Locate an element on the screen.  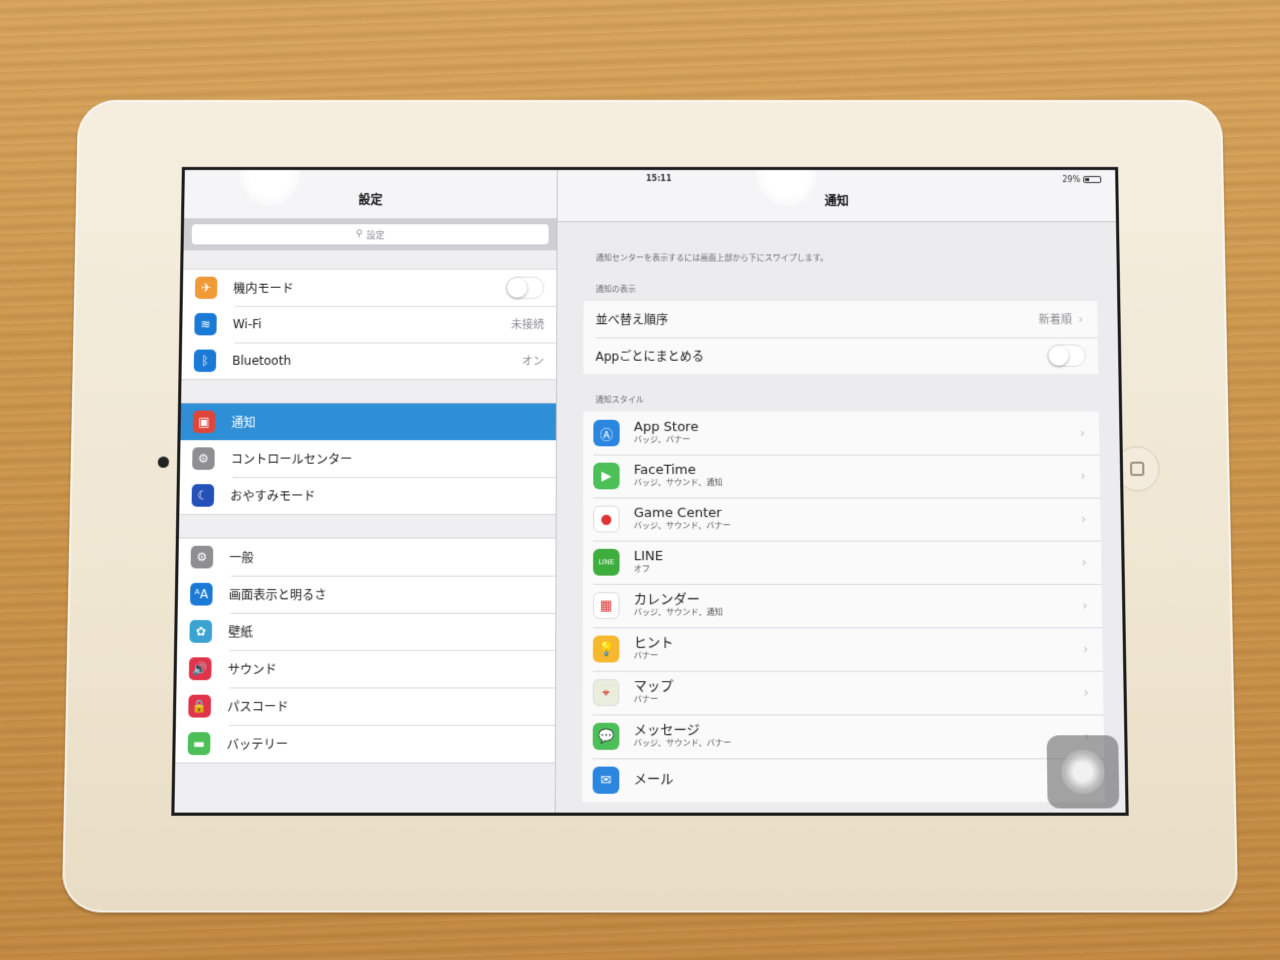
calendar-icon: ▦ is located at coordinates (606, 606).